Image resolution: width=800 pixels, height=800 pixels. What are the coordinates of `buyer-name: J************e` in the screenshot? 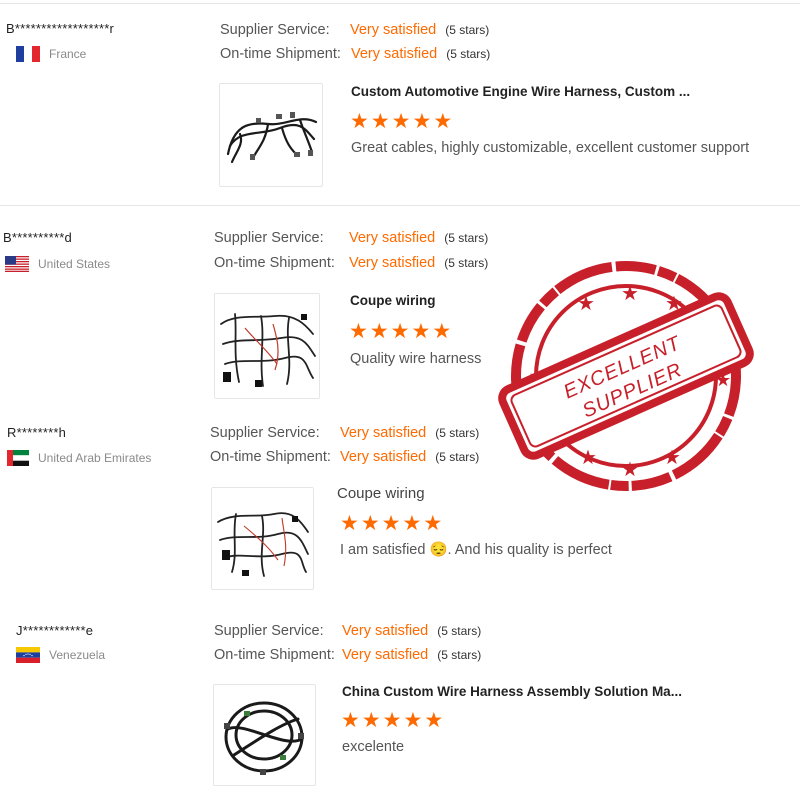 It's located at (55, 630).